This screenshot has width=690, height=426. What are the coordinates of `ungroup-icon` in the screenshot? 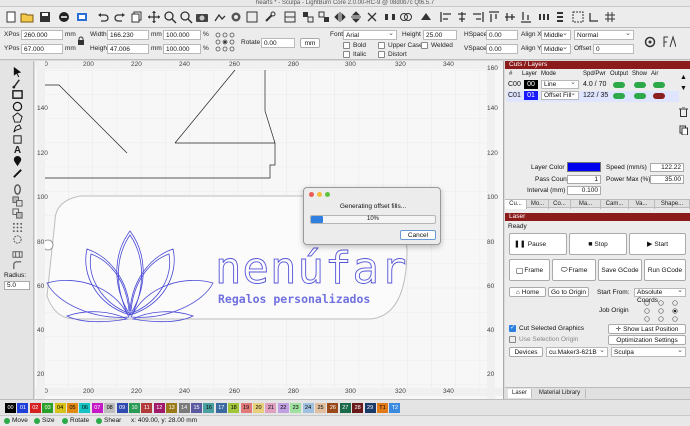 It's located at (324, 17).